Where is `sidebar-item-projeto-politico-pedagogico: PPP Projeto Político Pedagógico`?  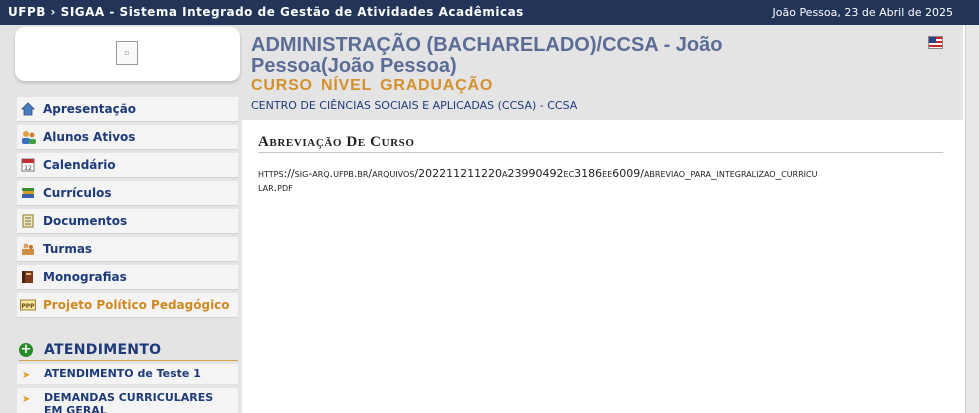
sidebar-item-projeto-politico-pedagogico: PPP Projeto Político Pedagógico is located at coordinates (127, 305).